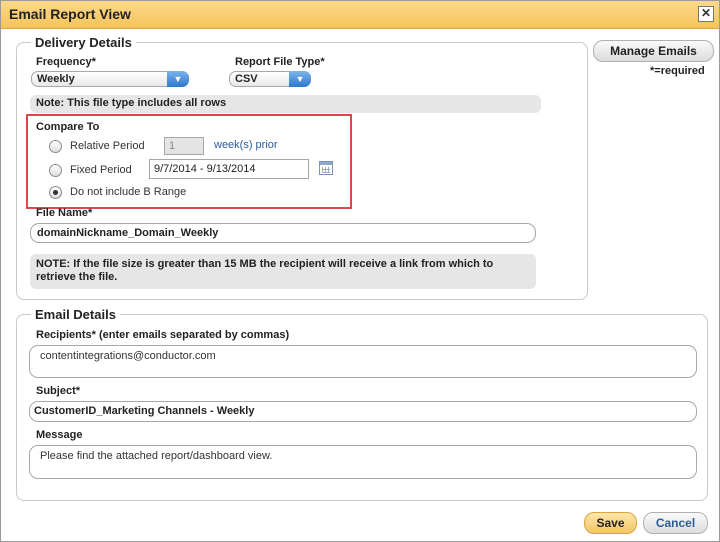  Describe the element at coordinates (70, 14) in the screenshot. I see `dialog-title: Email Report View` at that location.